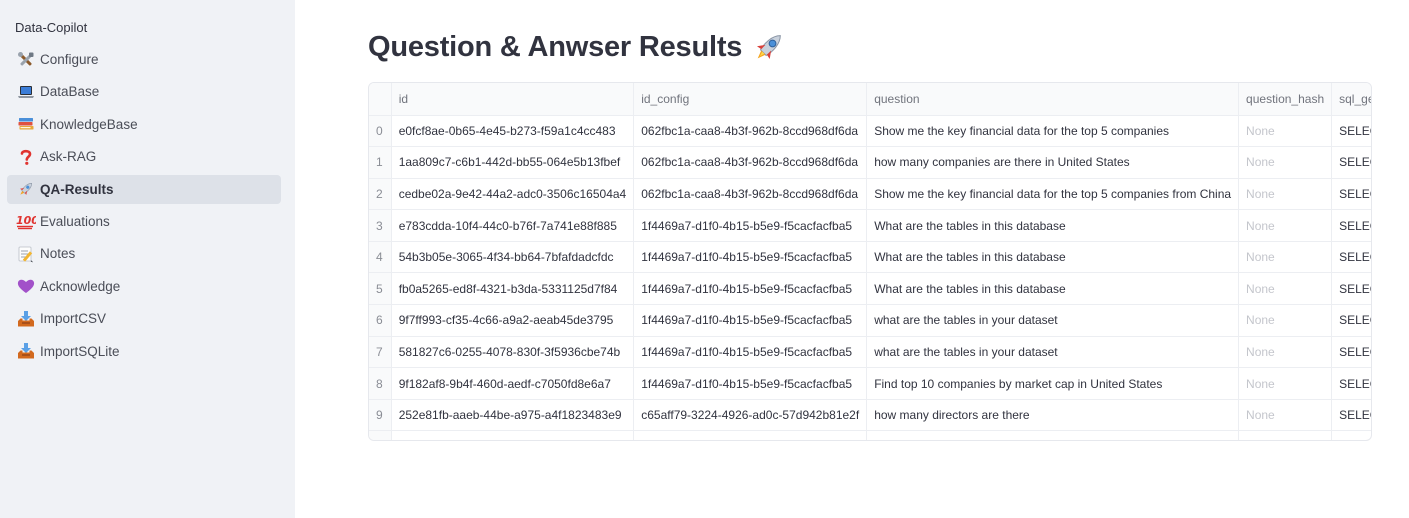 Image resolution: width=1409 pixels, height=518 pixels. Describe the element at coordinates (513, 289) in the screenshot. I see `cell-id: fb0a5265-ed8f-4321-b3da-5331125d7f84` at that location.